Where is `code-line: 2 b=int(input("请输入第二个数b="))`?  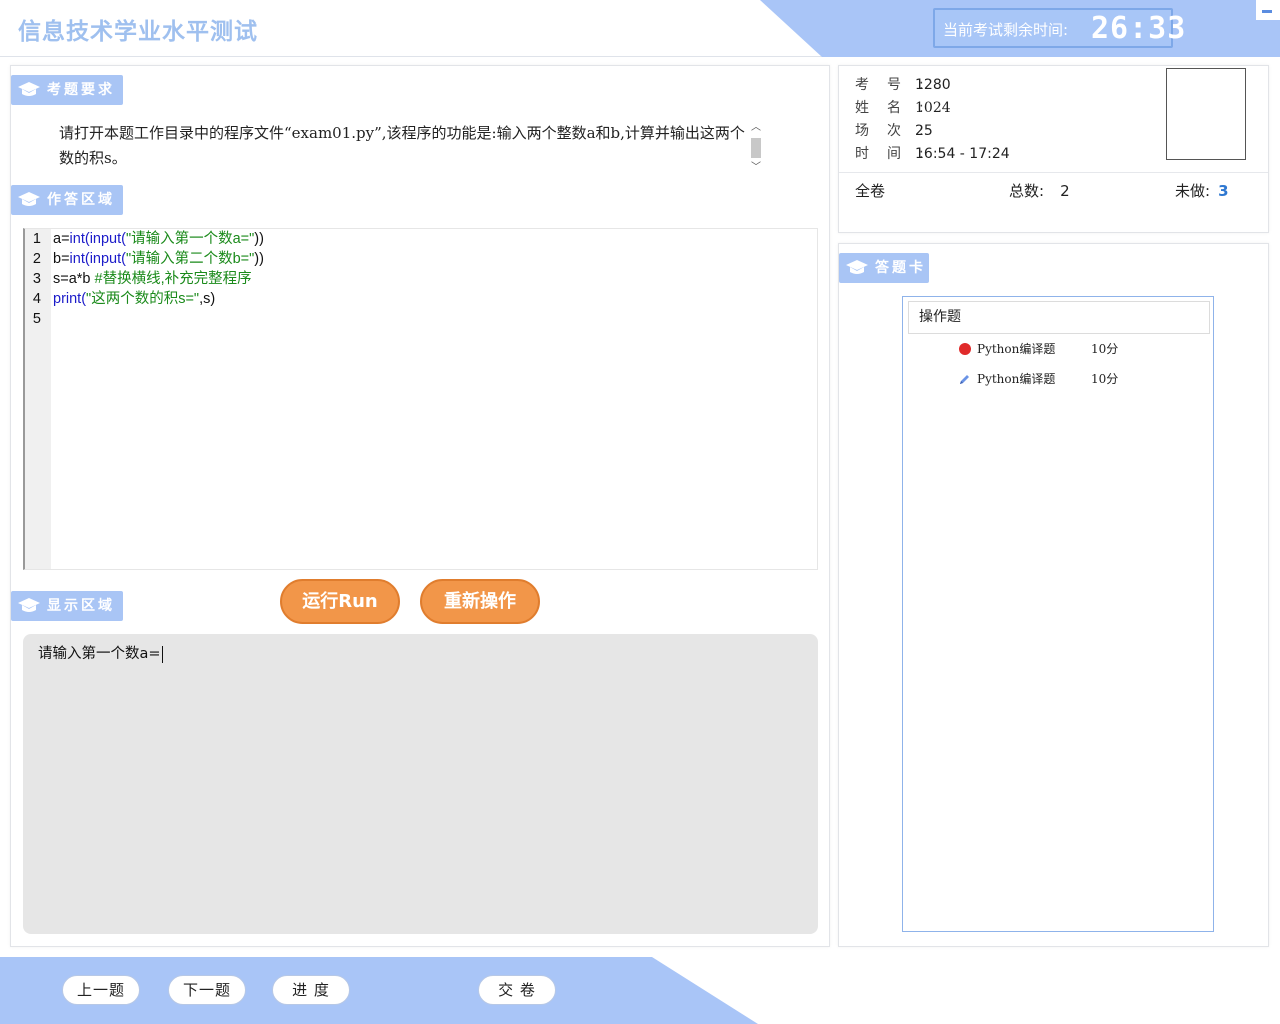
code-line: 2 b=int(input("请输入第二个数b=")) is located at coordinates (146, 259).